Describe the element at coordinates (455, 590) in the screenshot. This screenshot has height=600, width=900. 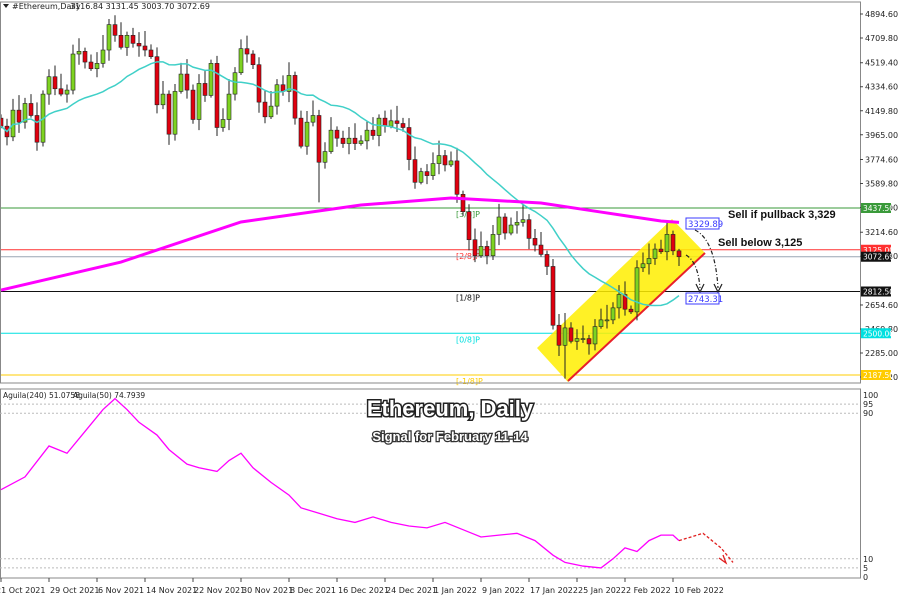
I see `date-tick-label: 1 Jan 2022` at that location.